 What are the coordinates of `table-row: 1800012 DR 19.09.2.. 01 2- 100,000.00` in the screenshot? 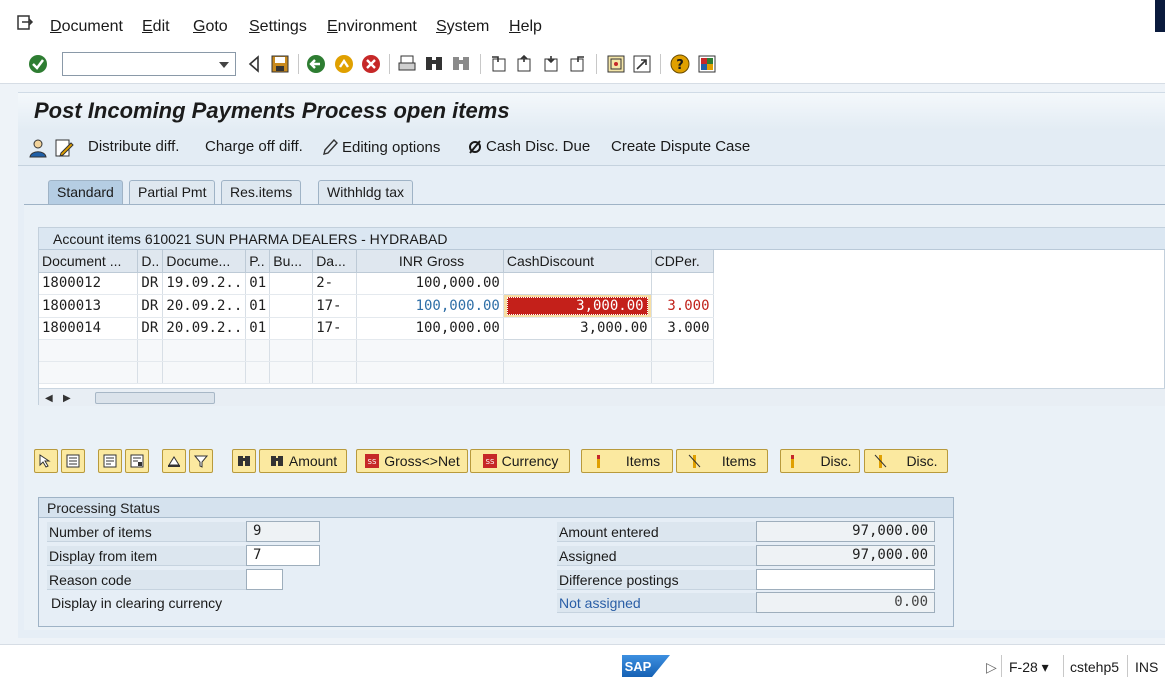 It's located at (601, 283).